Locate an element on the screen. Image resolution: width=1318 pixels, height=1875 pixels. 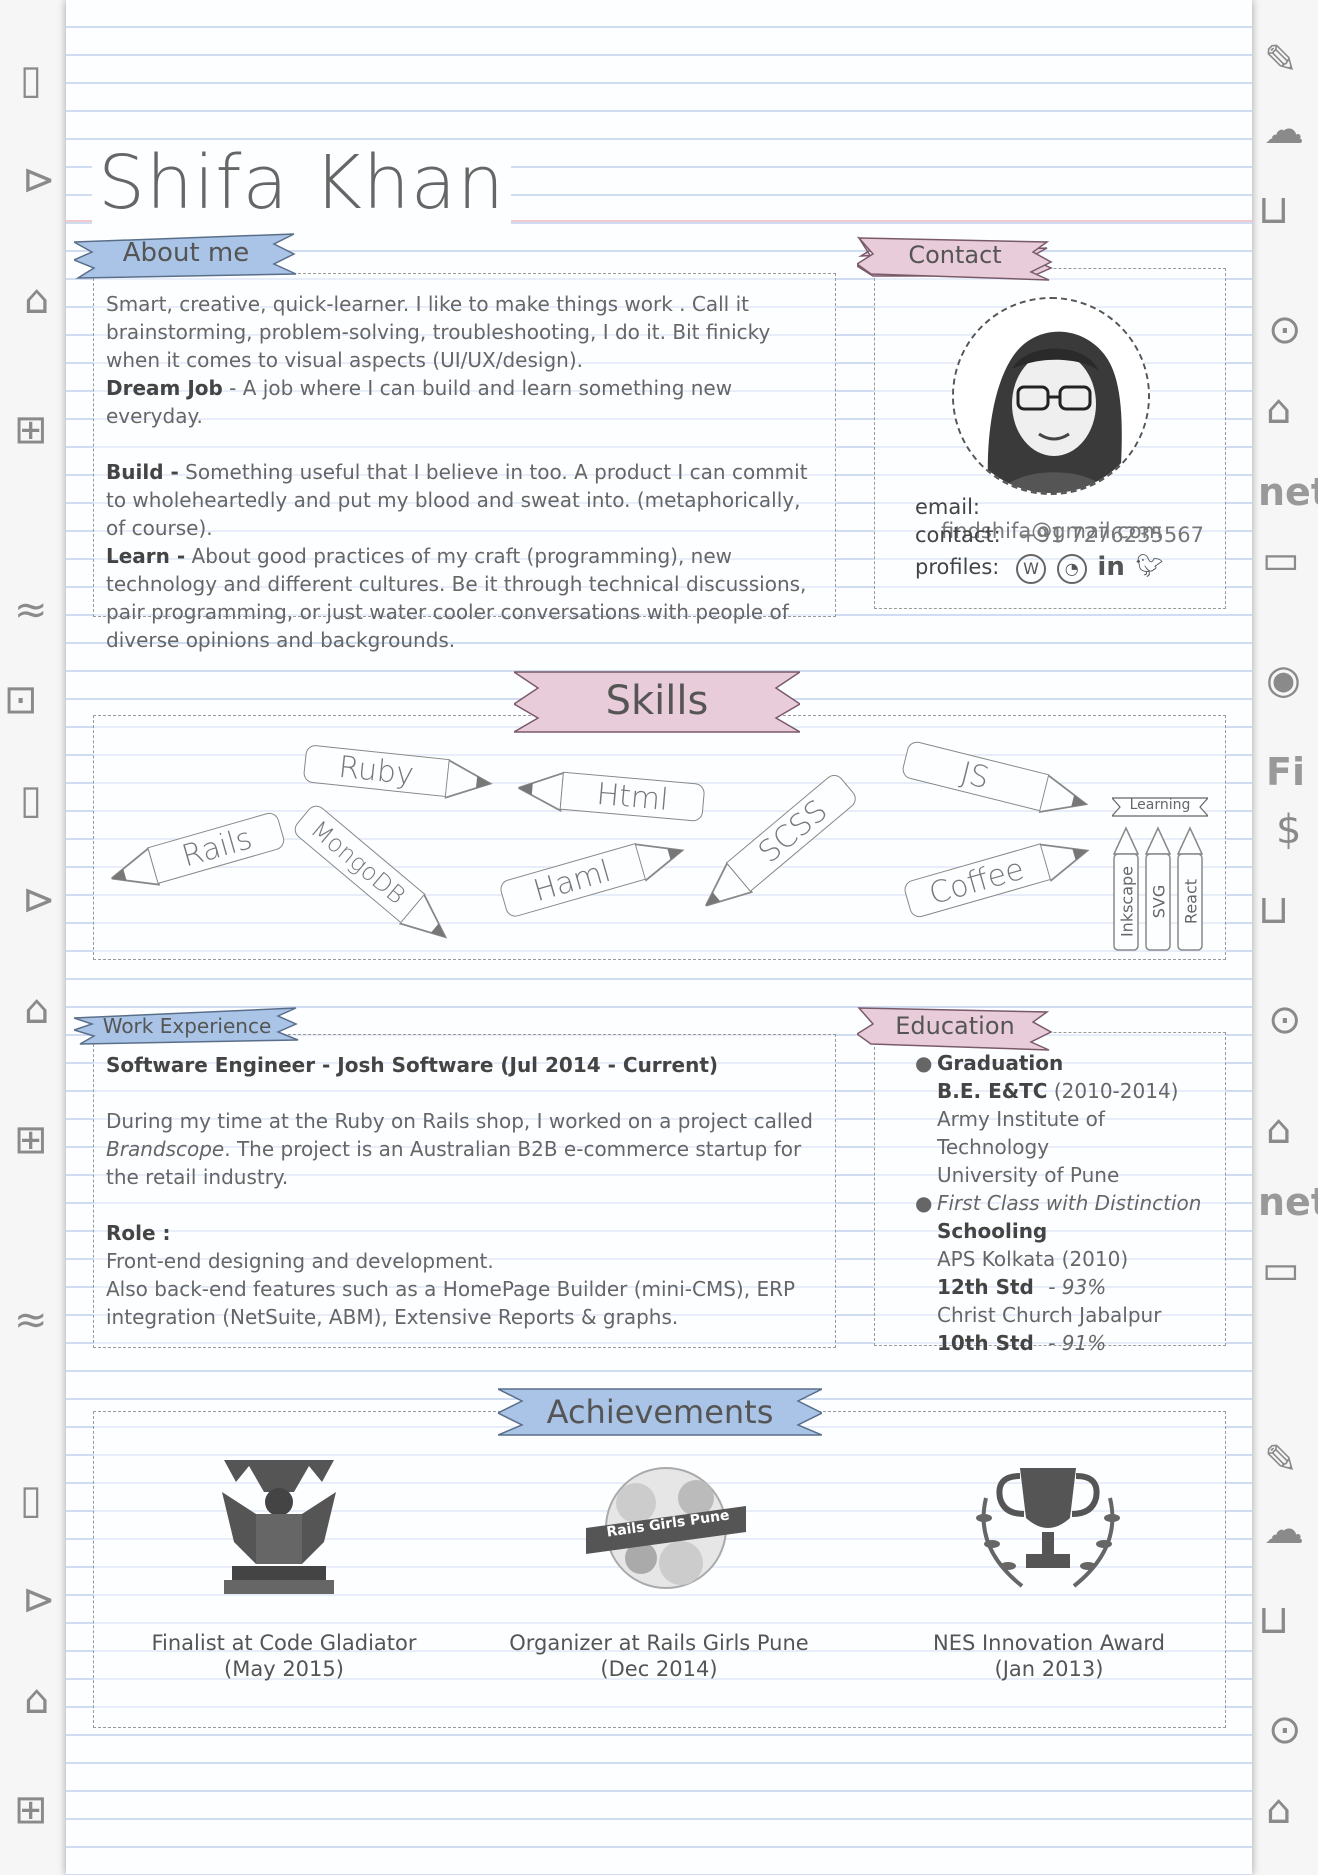
skill-pencil-mongodb: MongoDB is located at coordinates (374, 878).